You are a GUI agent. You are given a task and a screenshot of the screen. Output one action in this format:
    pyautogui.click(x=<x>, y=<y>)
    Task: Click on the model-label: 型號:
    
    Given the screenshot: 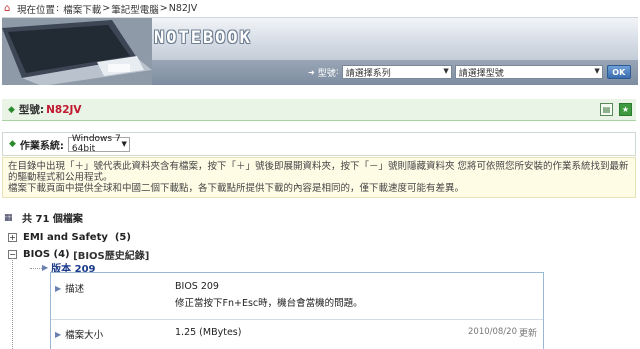 What is the action you would take?
    pyautogui.click(x=31, y=110)
    